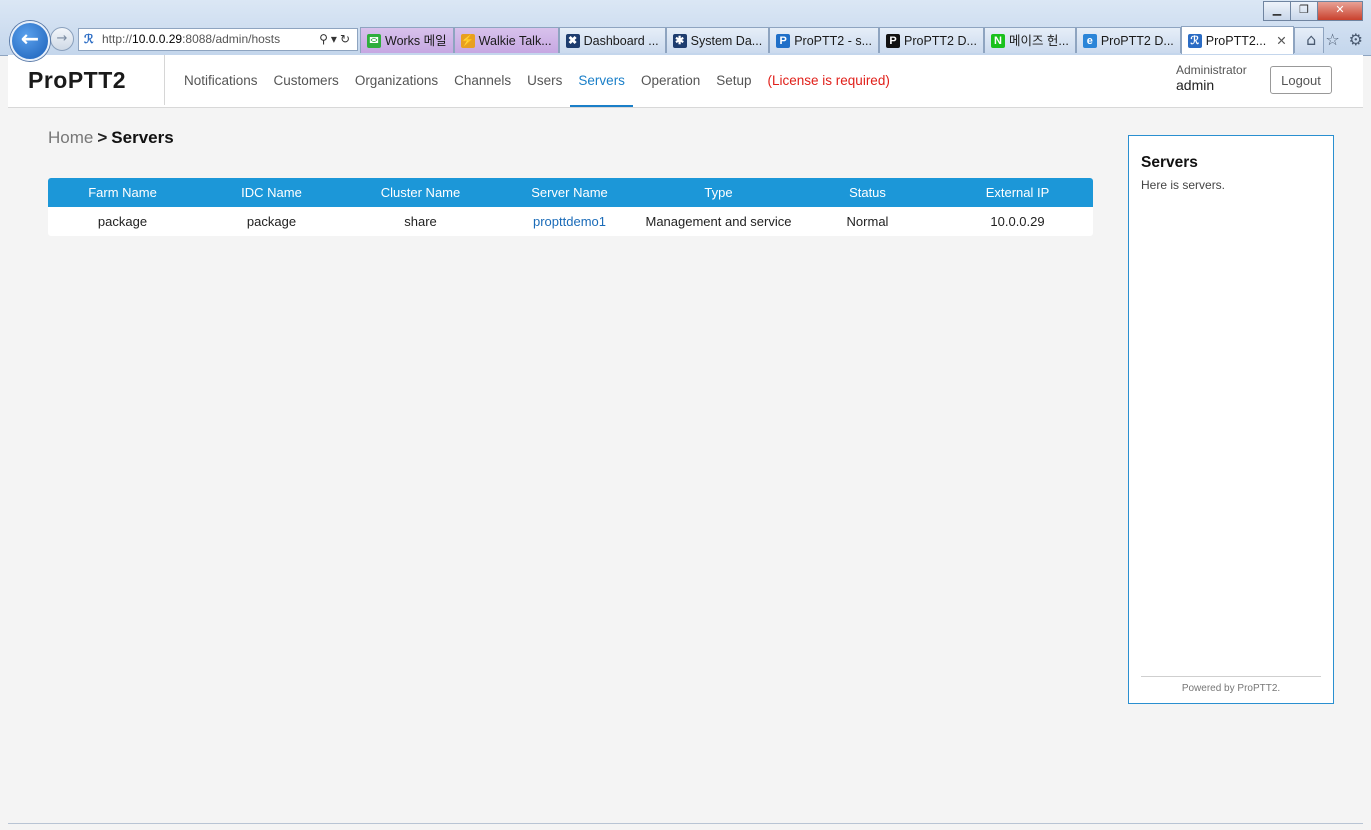  What do you see at coordinates (420, 192) in the screenshot?
I see `column-header: Cluster Name` at bounding box center [420, 192].